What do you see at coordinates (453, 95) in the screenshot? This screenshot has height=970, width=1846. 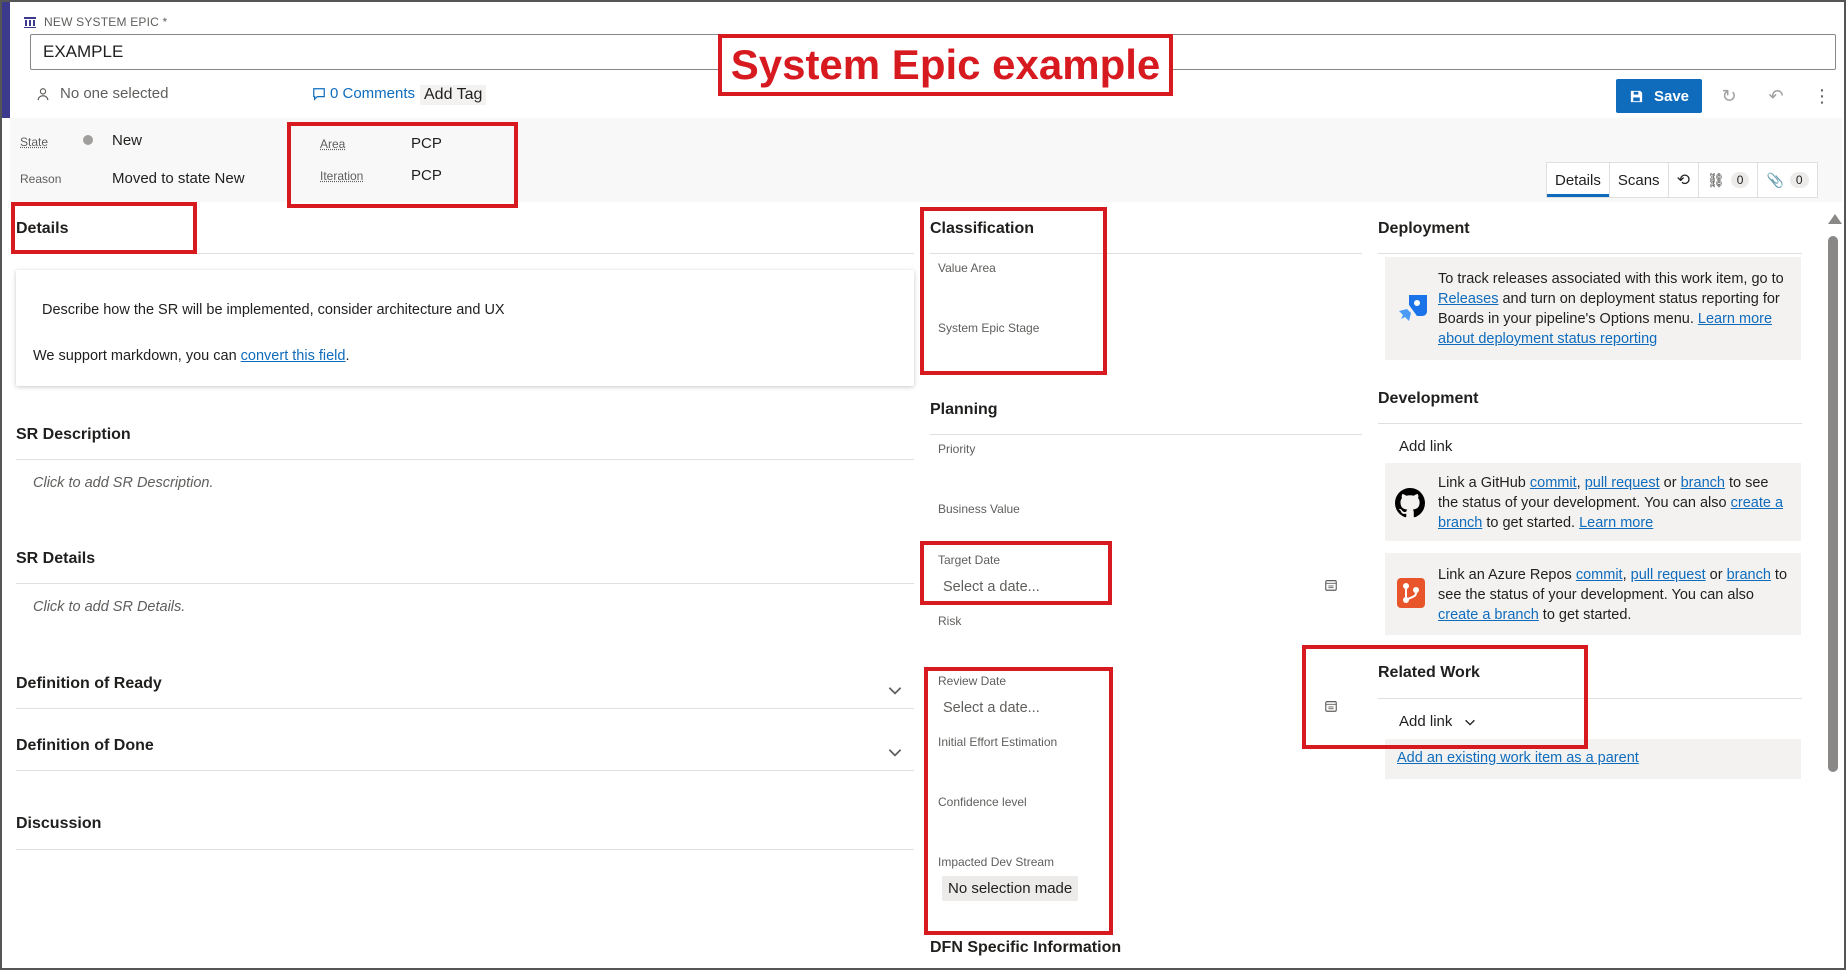 I see `add-tag-button: Add Tag` at bounding box center [453, 95].